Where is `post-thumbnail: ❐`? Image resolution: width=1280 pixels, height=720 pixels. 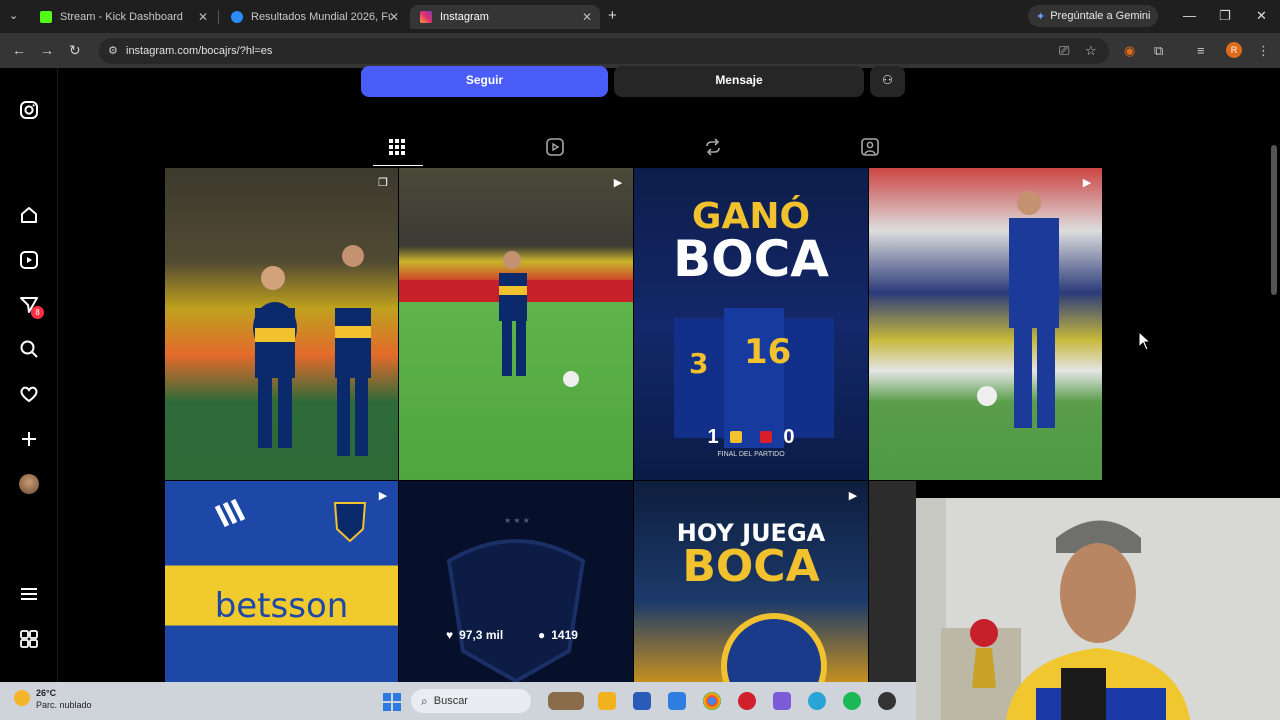 post-thumbnail: ❐ is located at coordinates (281, 324).